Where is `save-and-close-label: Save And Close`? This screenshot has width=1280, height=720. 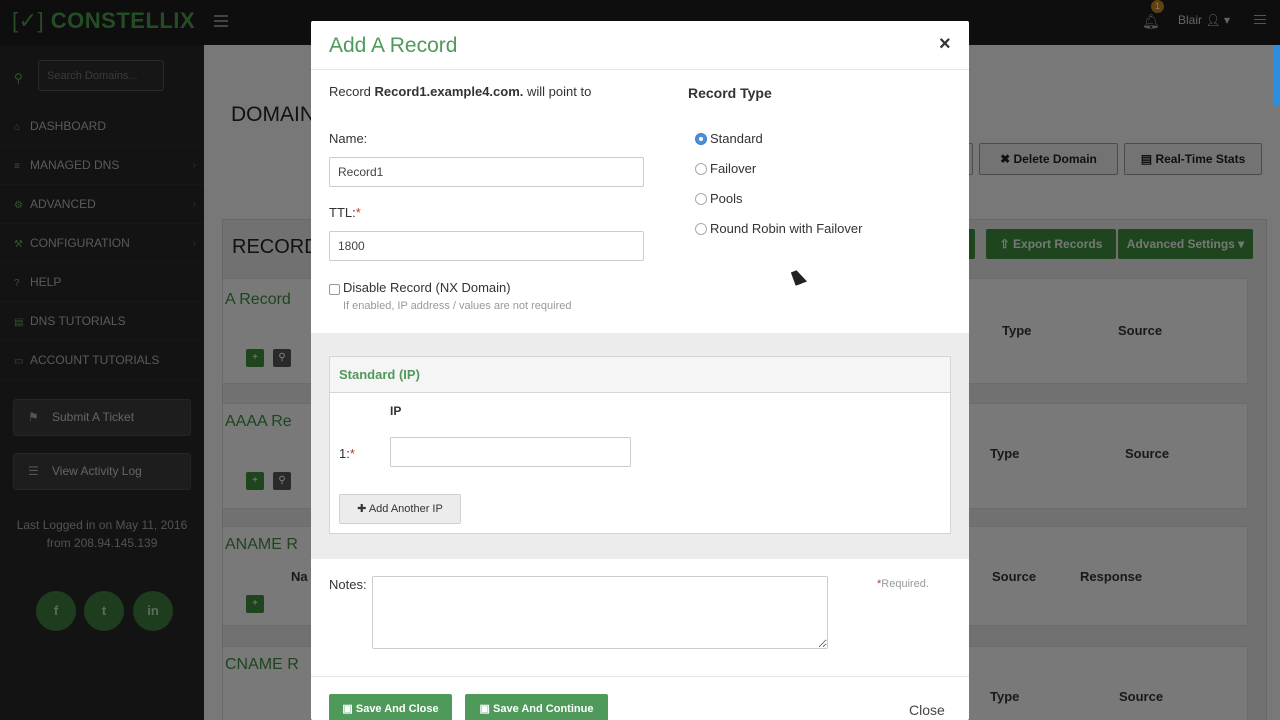 save-and-close-label: Save And Close is located at coordinates (397, 709).